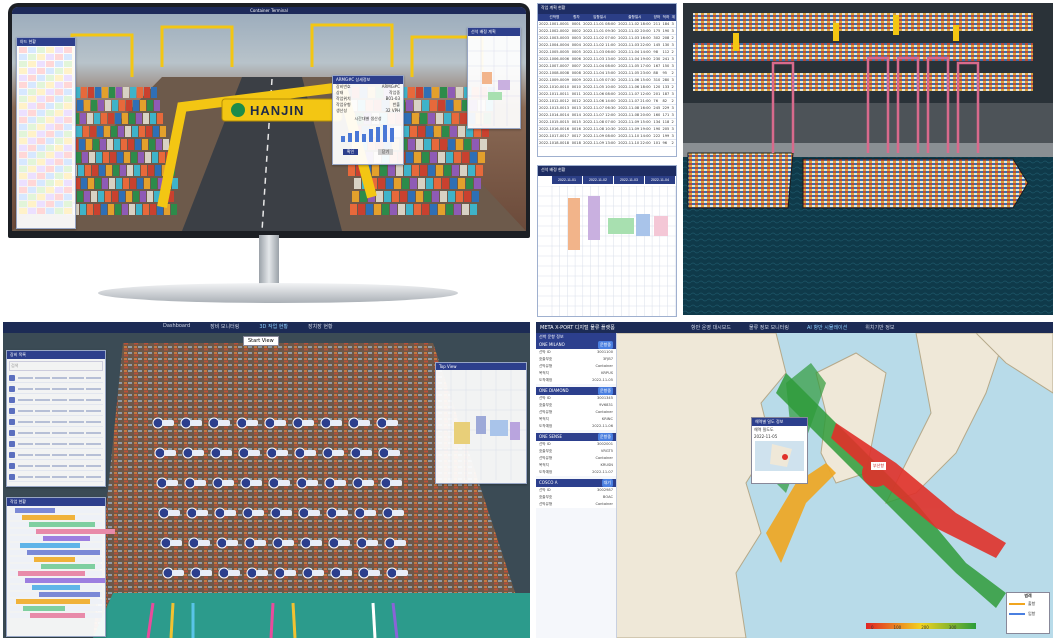  Describe the element at coordinates (277, 110) in the screenshot. I see `hanjin-logo: HANJIN` at that location.